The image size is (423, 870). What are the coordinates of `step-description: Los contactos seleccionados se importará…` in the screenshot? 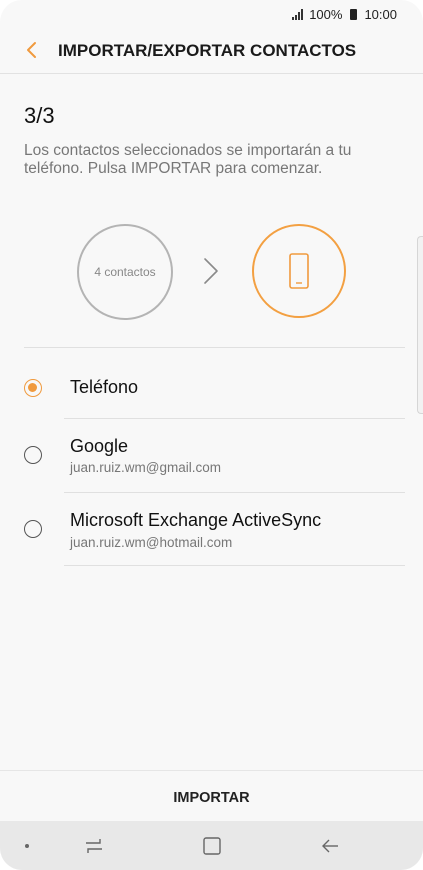 It's located at (188, 159).